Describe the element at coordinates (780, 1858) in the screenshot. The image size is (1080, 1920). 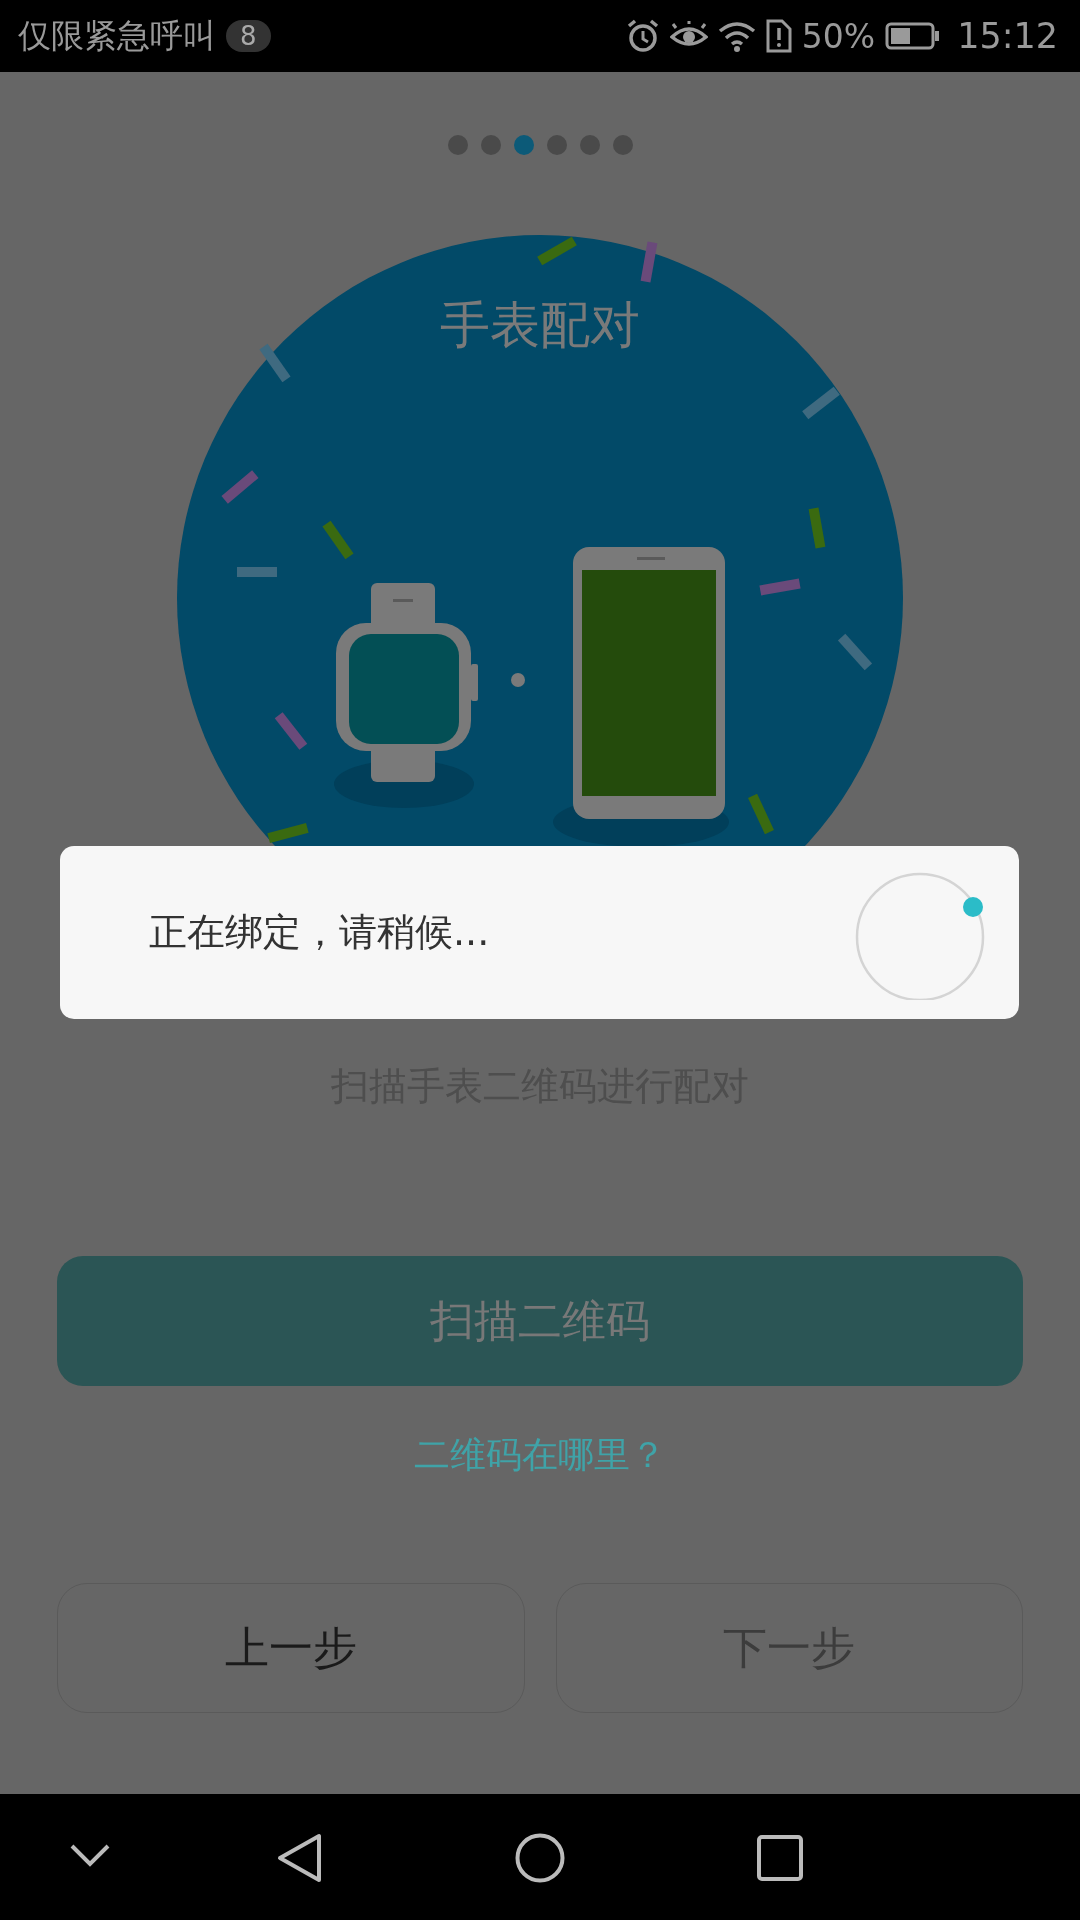
I see `recents-icon` at that location.